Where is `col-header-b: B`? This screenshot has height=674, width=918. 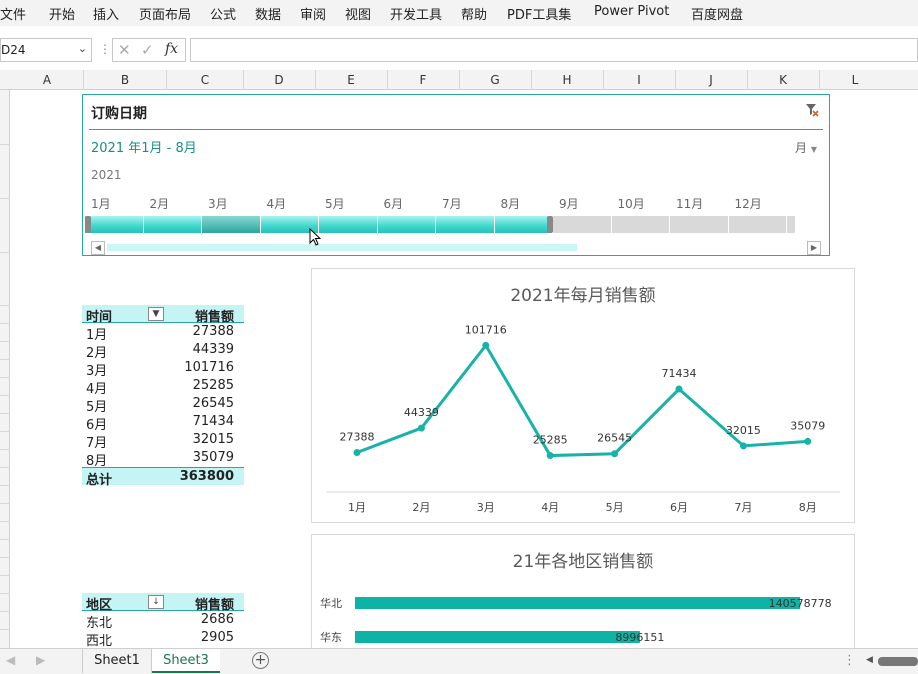 col-header-b: B is located at coordinates (125, 80).